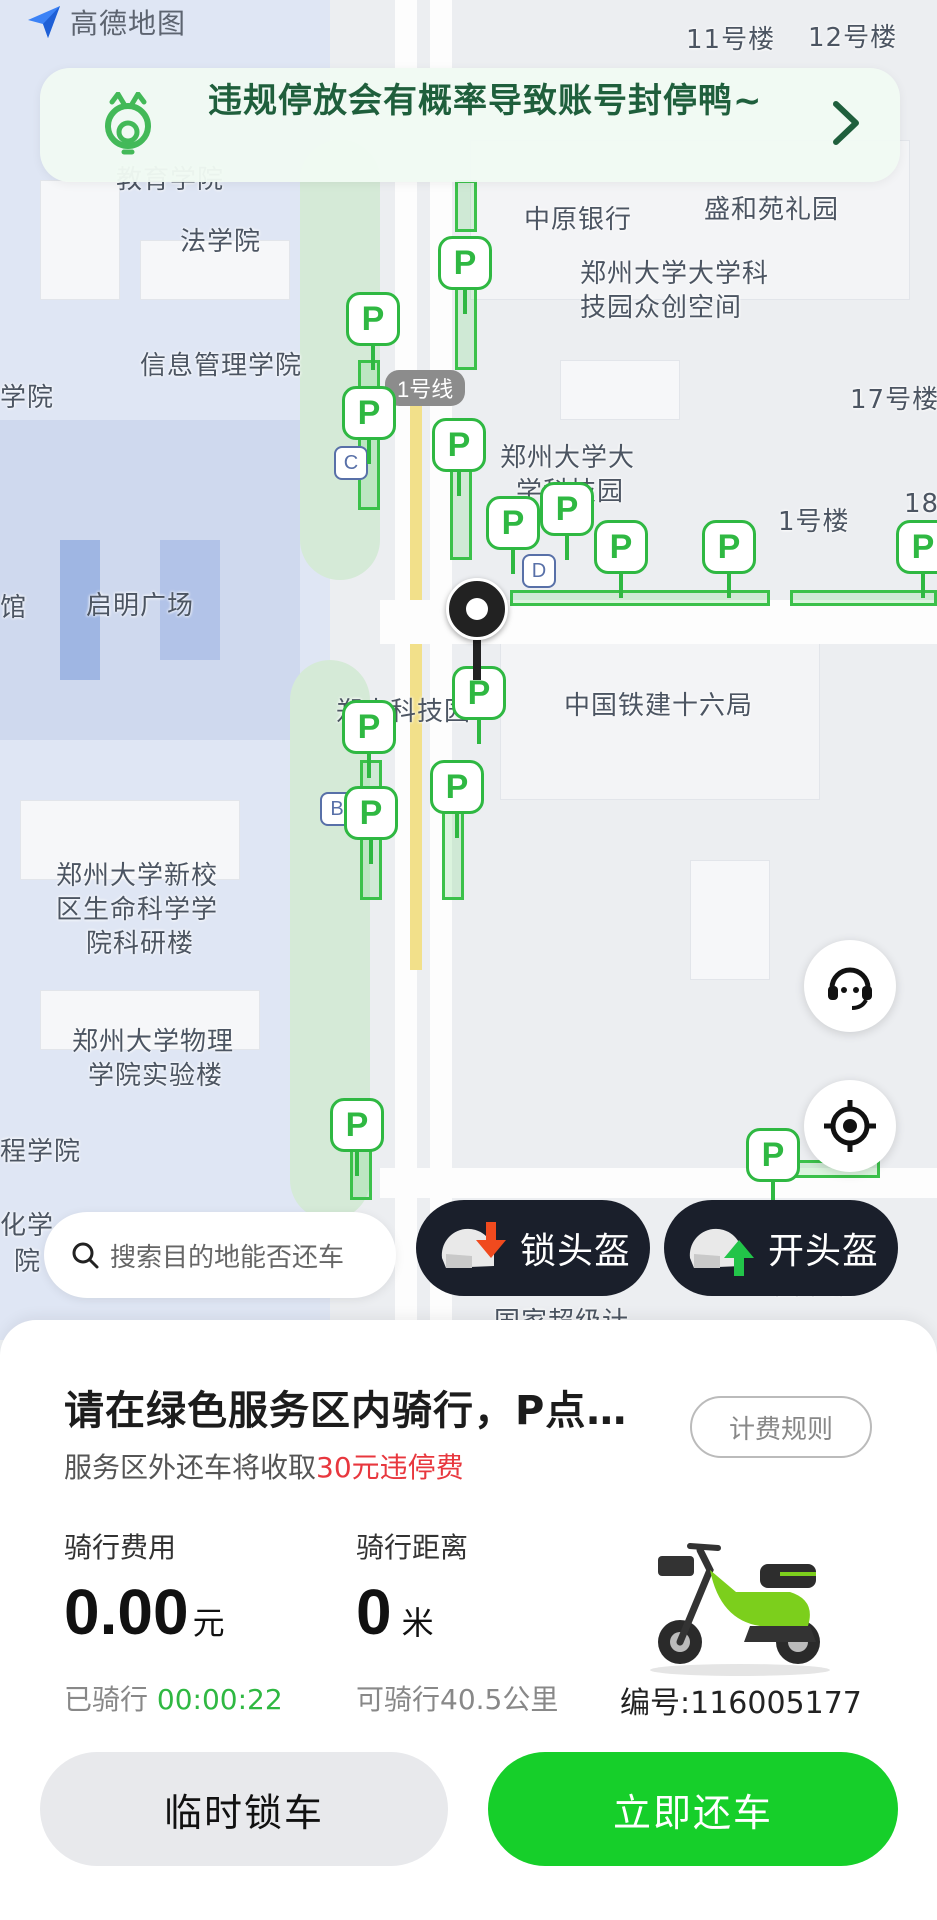  I want to click on destination-search: 搜索目的地能否还车, so click(220, 1255).